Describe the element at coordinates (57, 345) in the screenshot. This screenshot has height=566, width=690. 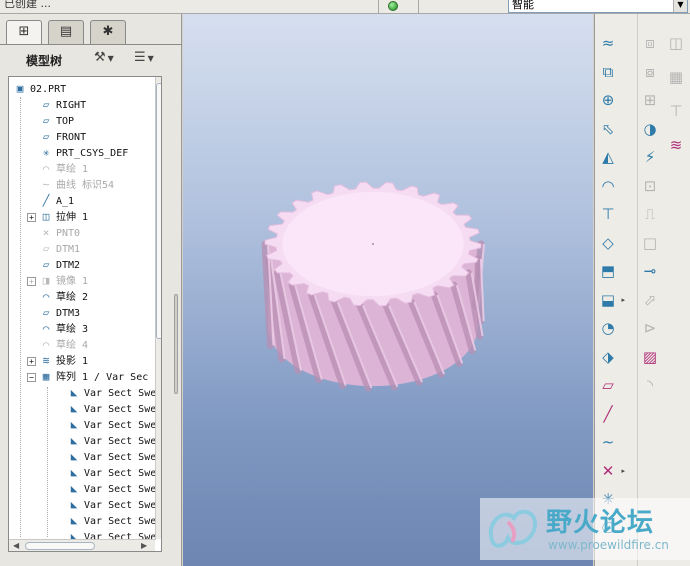
I see `tree-item: ⌒ 草绘 4` at that location.